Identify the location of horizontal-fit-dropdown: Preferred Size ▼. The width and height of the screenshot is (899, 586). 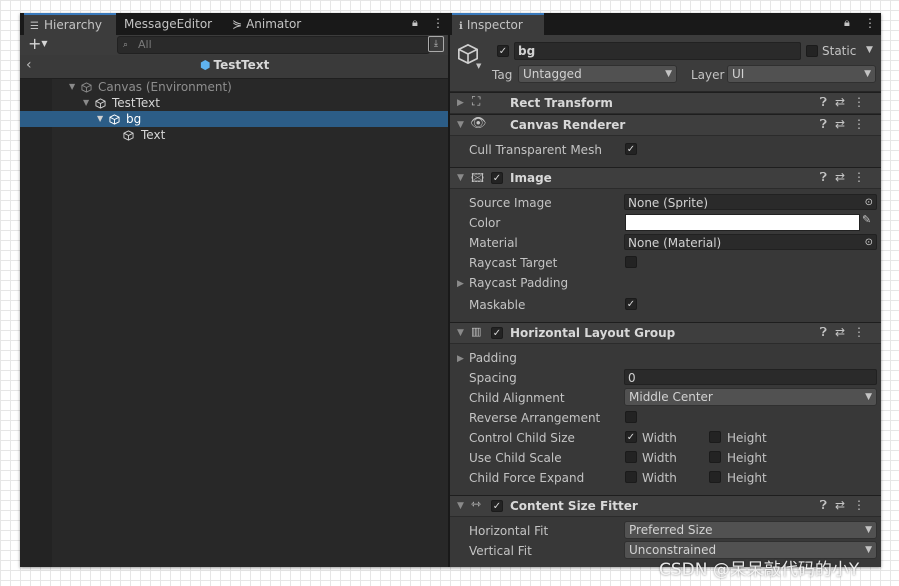
(750, 530).